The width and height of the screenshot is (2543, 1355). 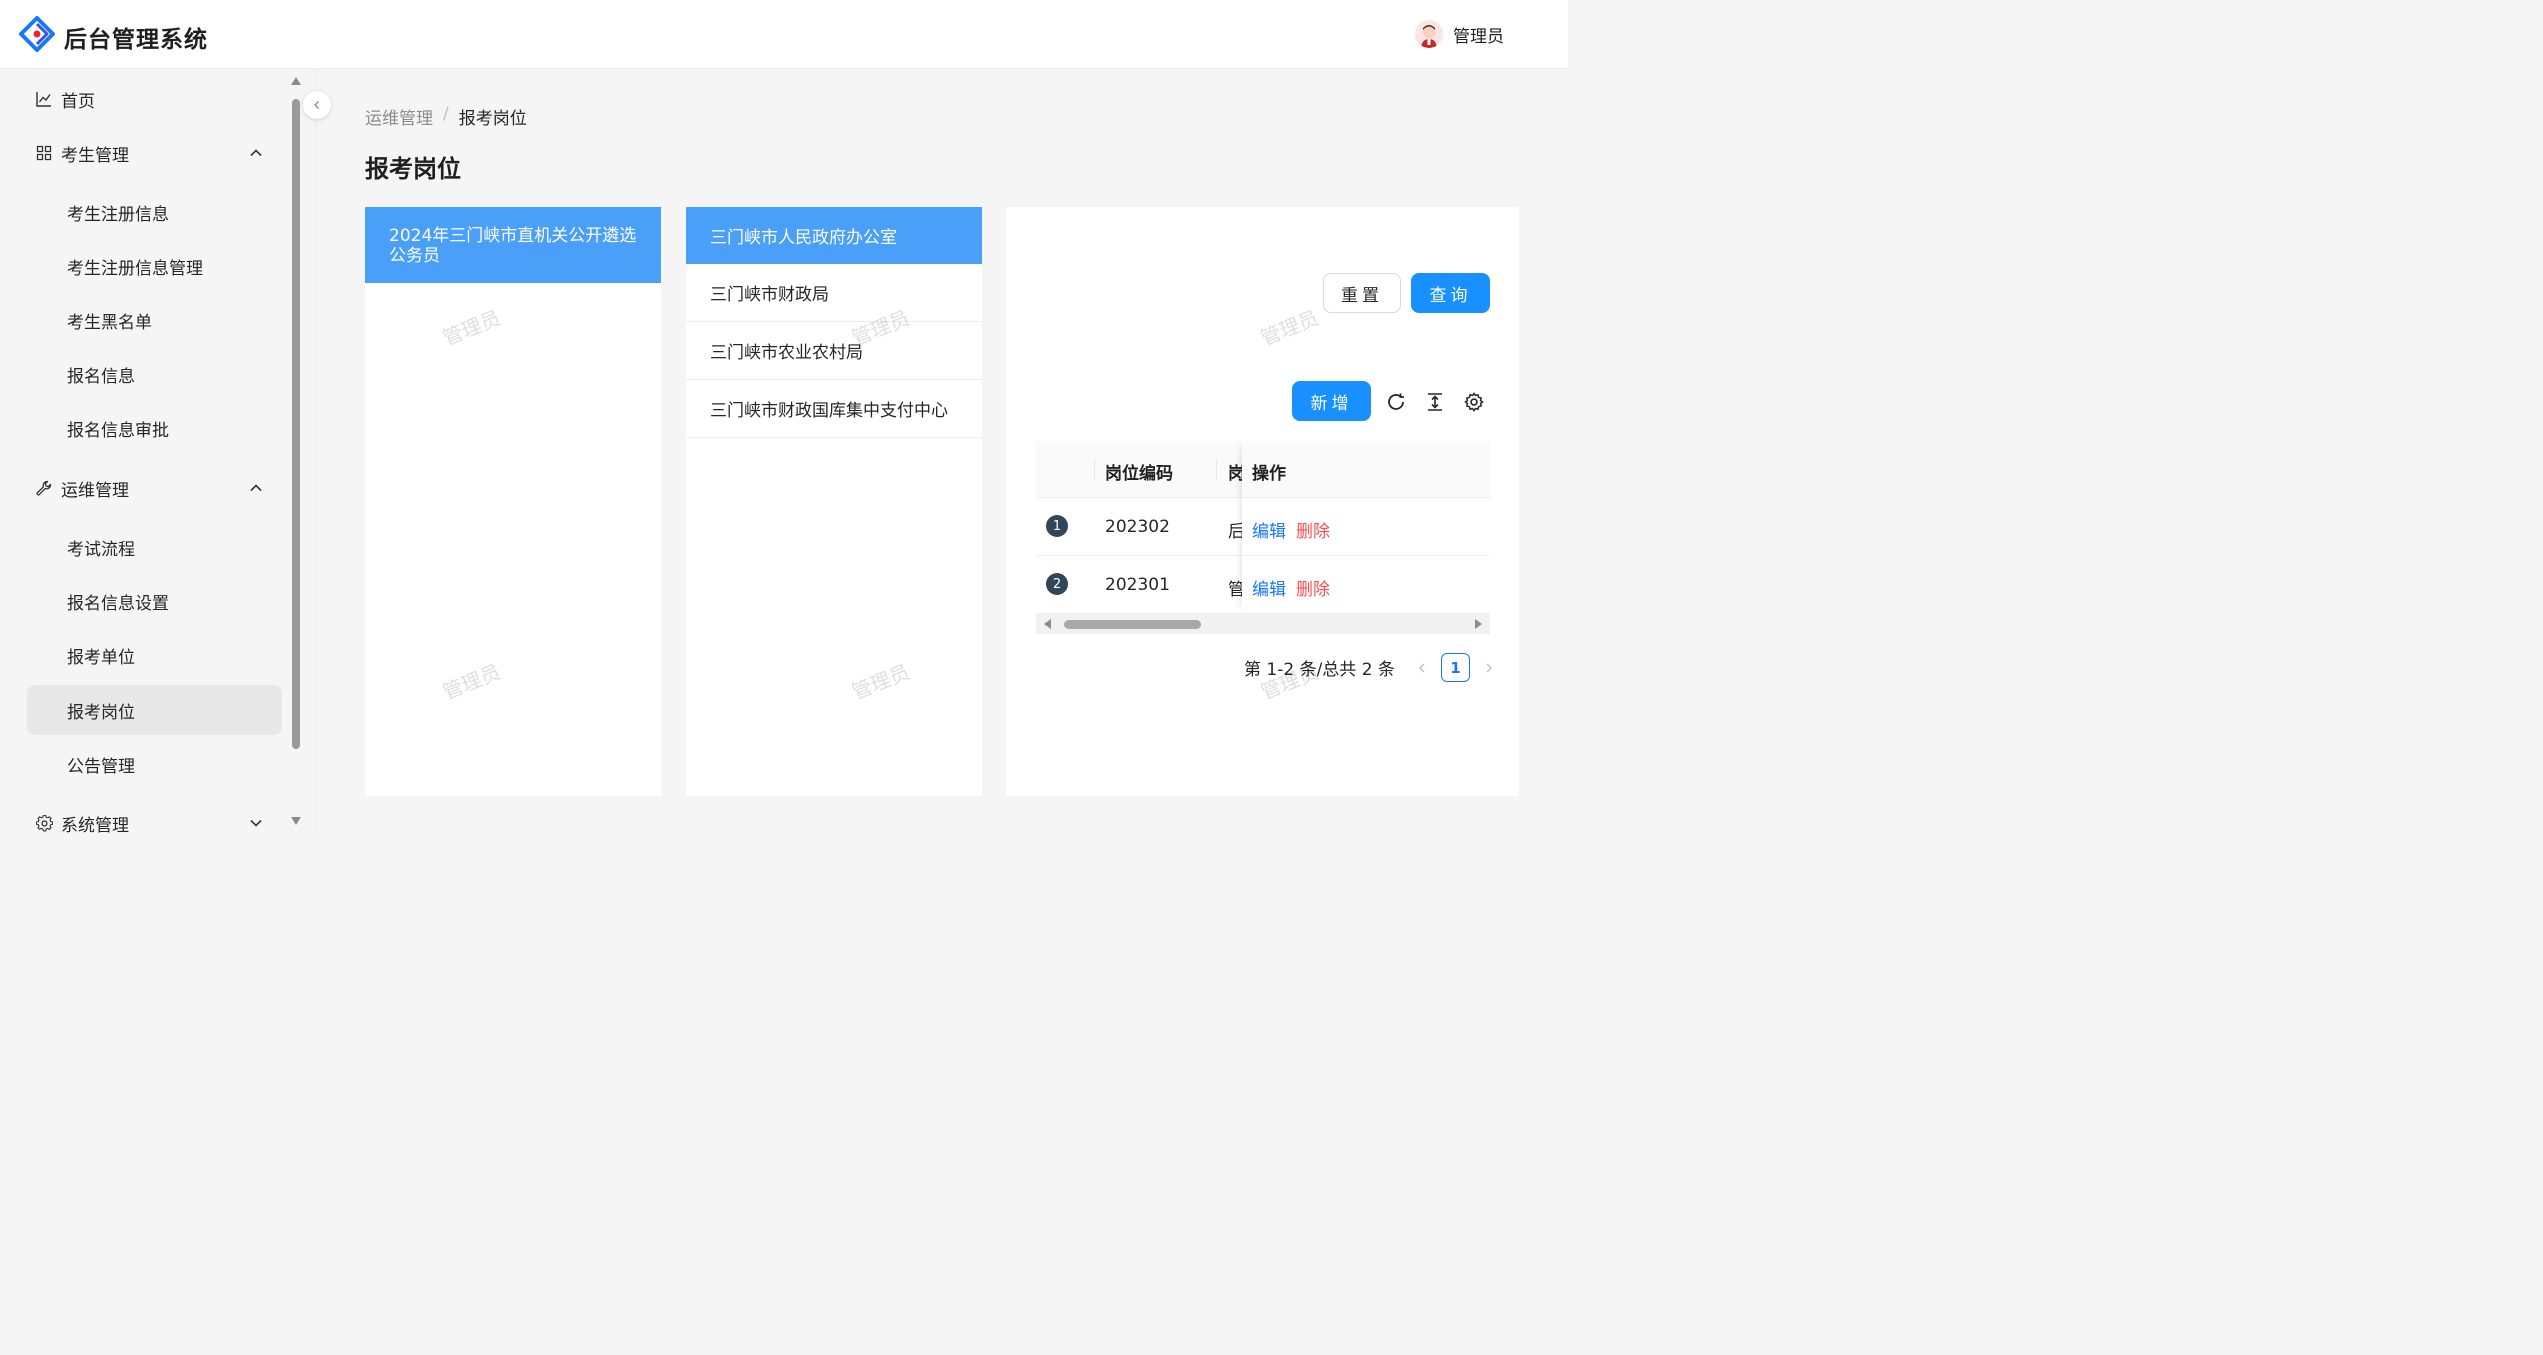 What do you see at coordinates (1047, 624) in the screenshot?
I see `scroll-left-arrow-icon` at bounding box center [1047, 624].